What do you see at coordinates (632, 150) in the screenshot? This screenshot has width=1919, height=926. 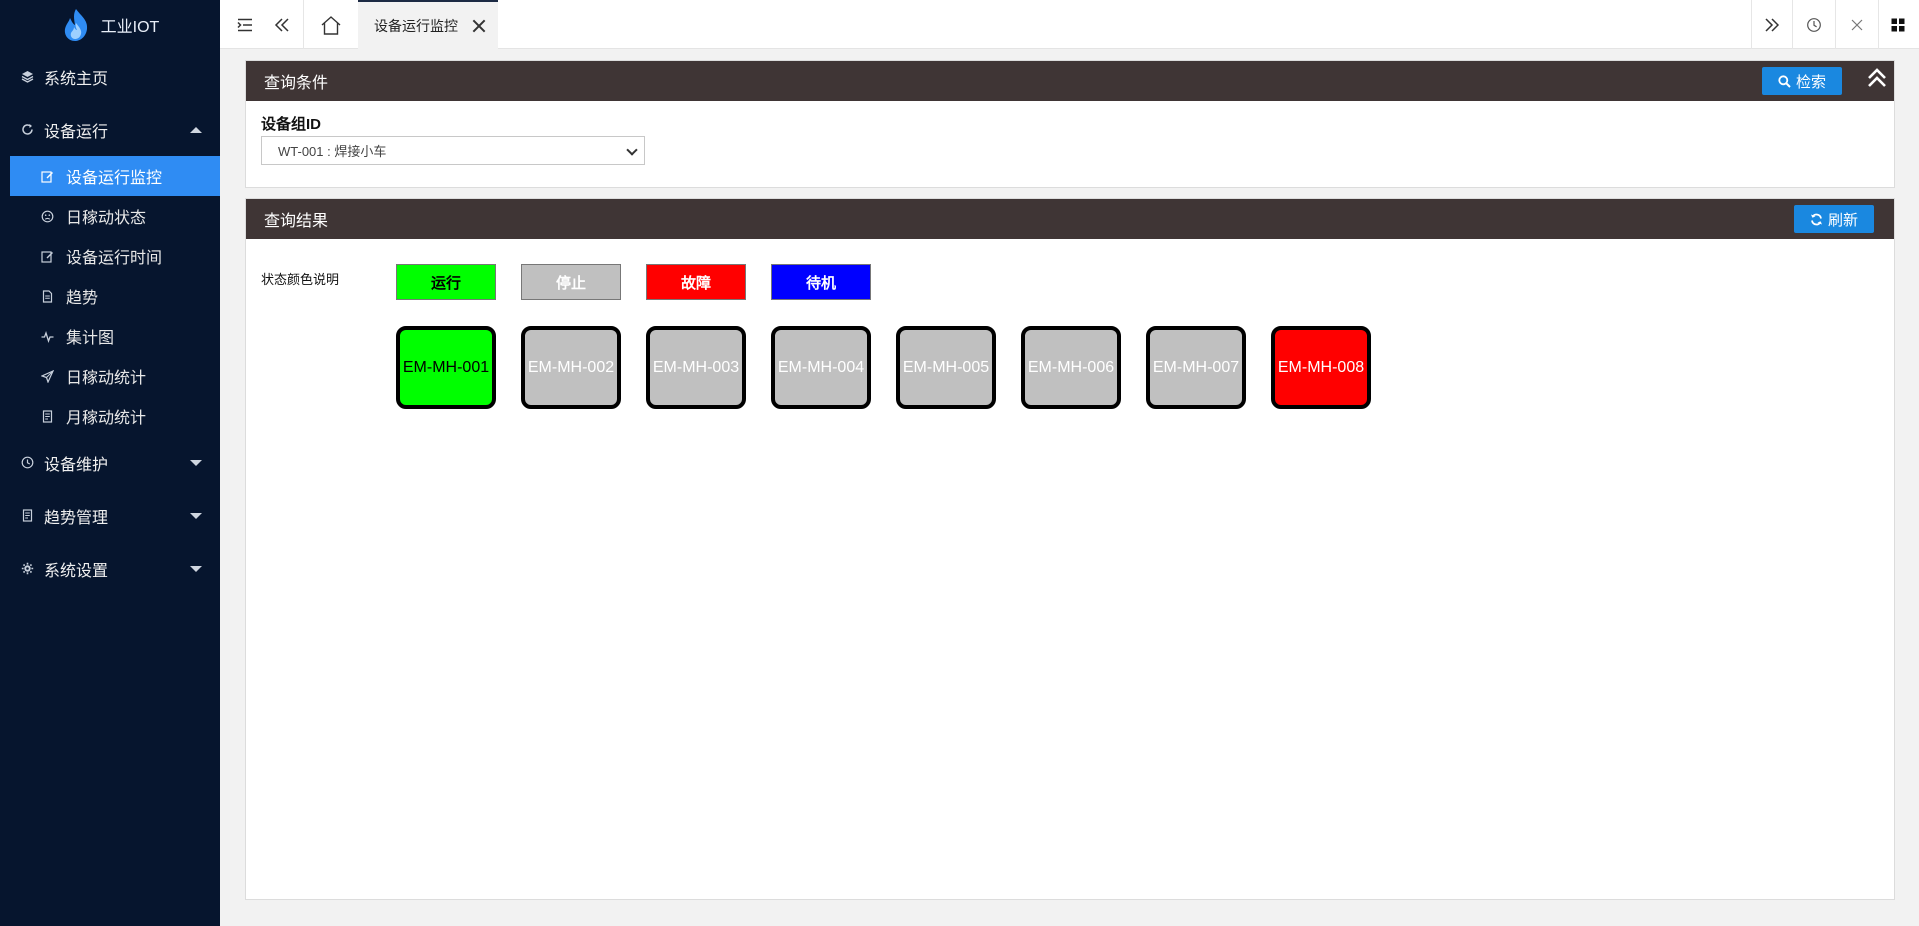 I see `chevron-down-icon` at bounding box center [632, 150].